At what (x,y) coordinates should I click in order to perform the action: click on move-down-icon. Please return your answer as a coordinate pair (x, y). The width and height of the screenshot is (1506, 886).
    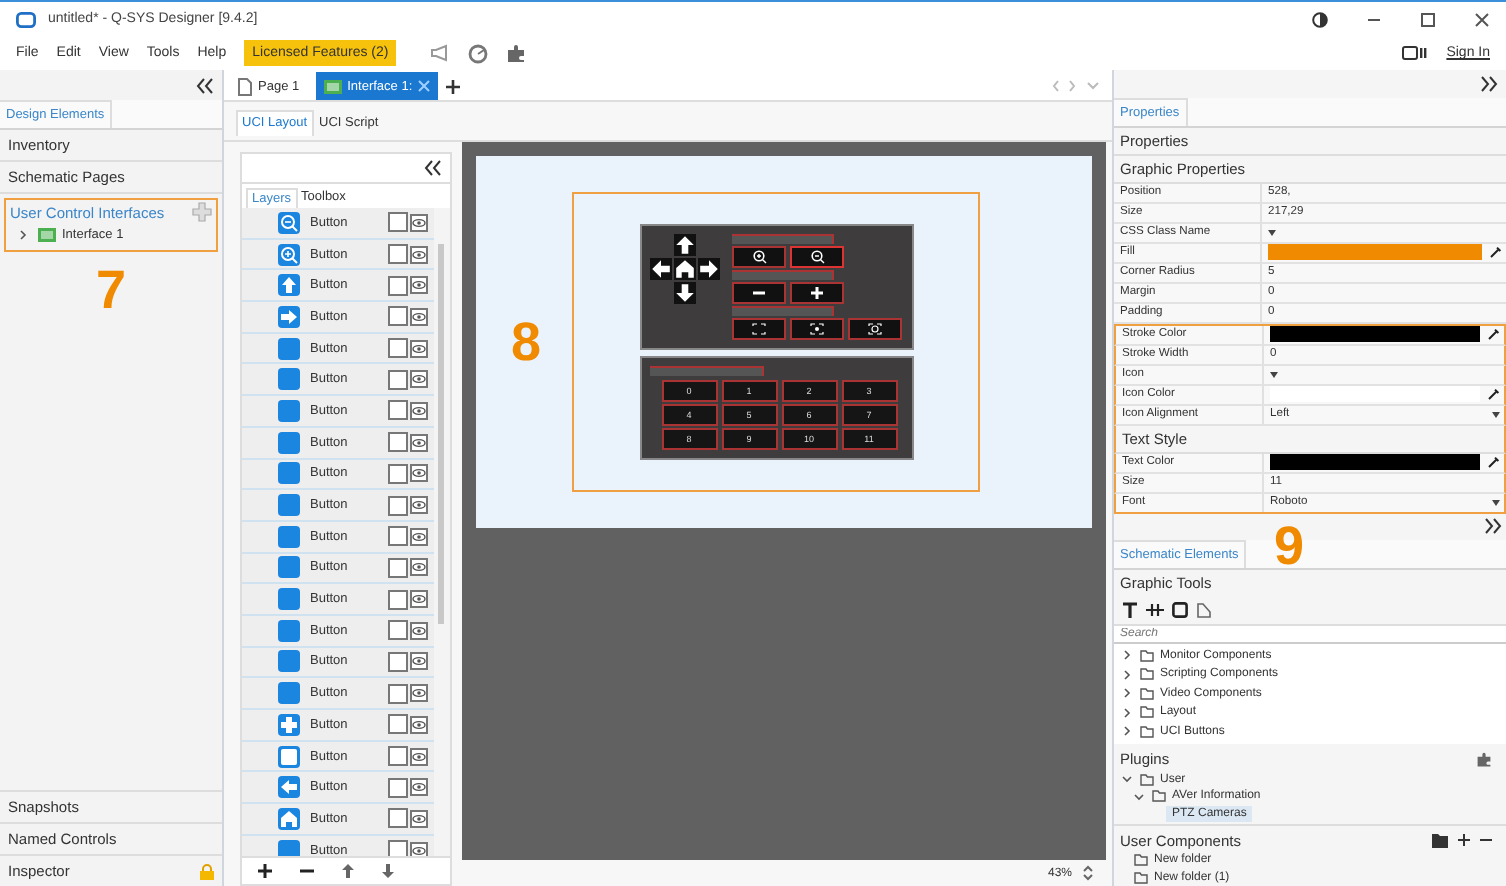
    Looking at the image, I should click on (388, 871).